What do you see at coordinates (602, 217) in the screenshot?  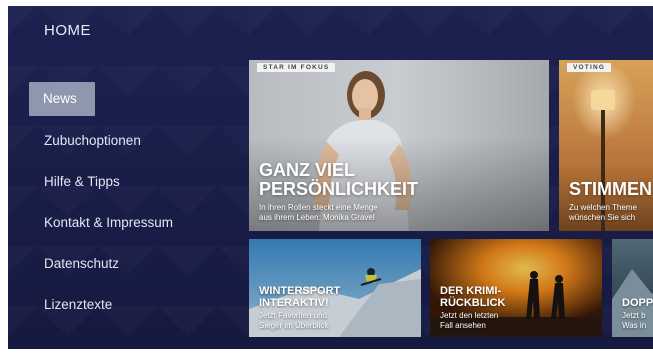 I see `voting-subtitle-line2: wünschen Sie sich` at bounding box center [602, 217].